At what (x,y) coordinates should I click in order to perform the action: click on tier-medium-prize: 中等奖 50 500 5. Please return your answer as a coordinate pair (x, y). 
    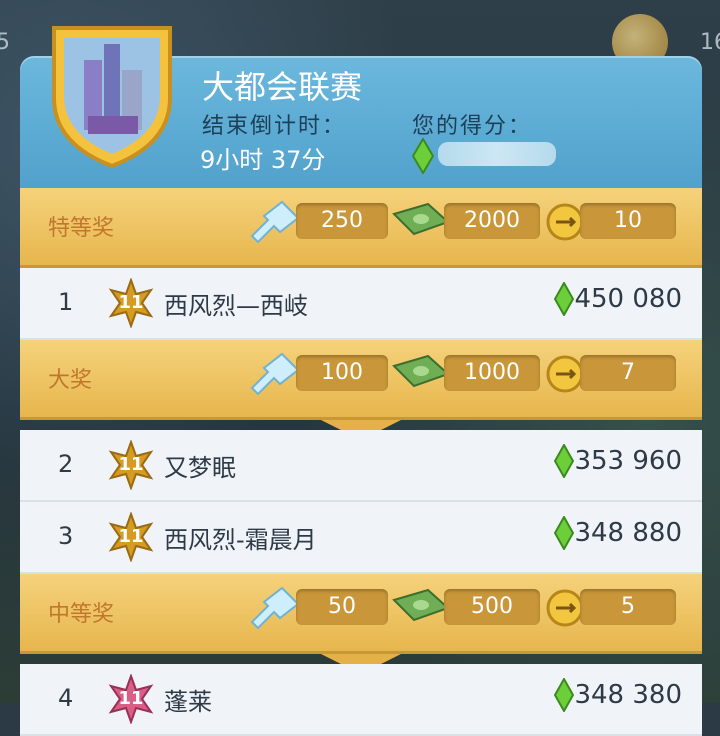
    Looking at the image, I should click on (361, 624).